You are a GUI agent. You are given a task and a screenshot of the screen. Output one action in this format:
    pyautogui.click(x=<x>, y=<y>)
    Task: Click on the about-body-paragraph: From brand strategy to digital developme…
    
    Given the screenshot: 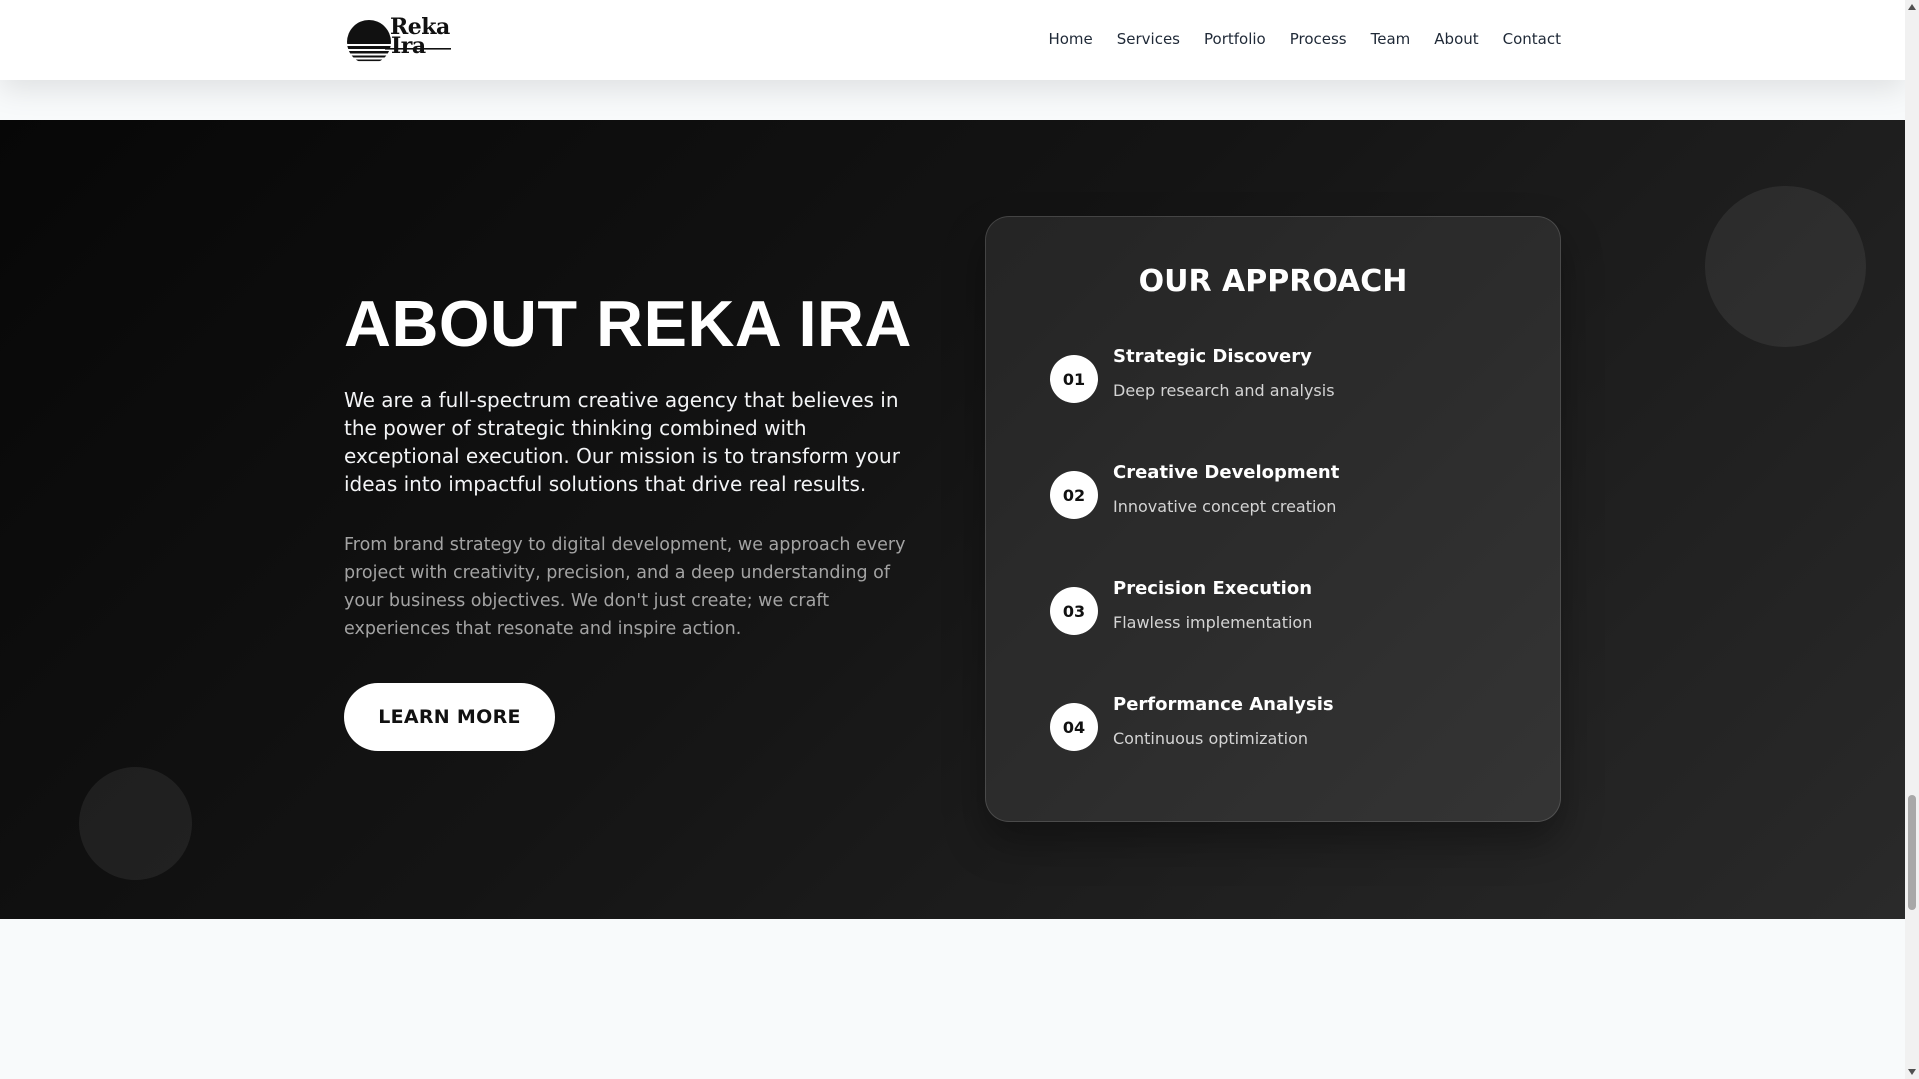 What is the action you would take?
    pyautogui.click(x=625, y=587)
    